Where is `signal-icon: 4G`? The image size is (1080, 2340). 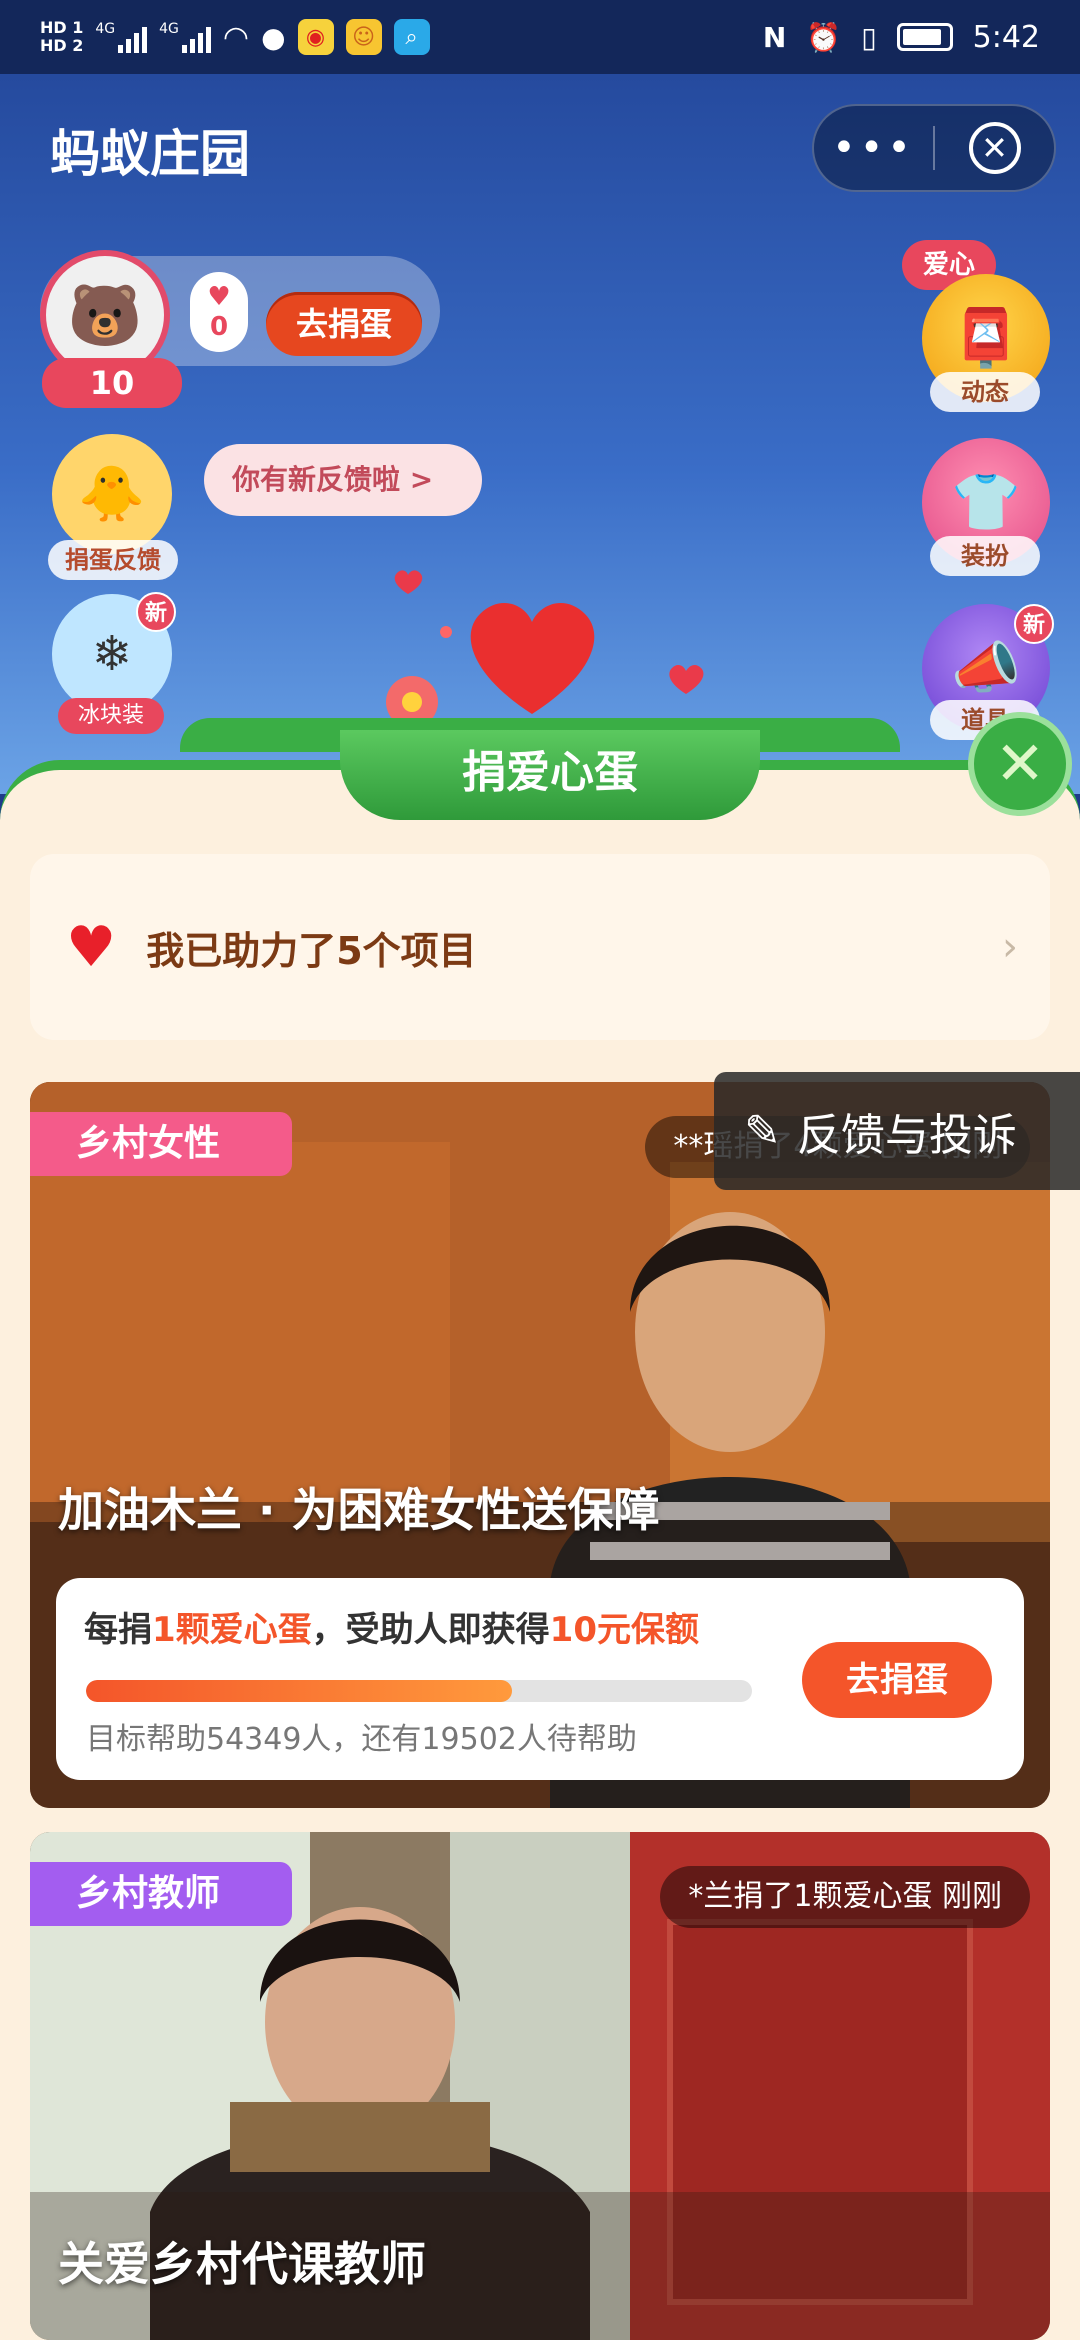
signal-icon: 4G is located at coordinates (121, 37).